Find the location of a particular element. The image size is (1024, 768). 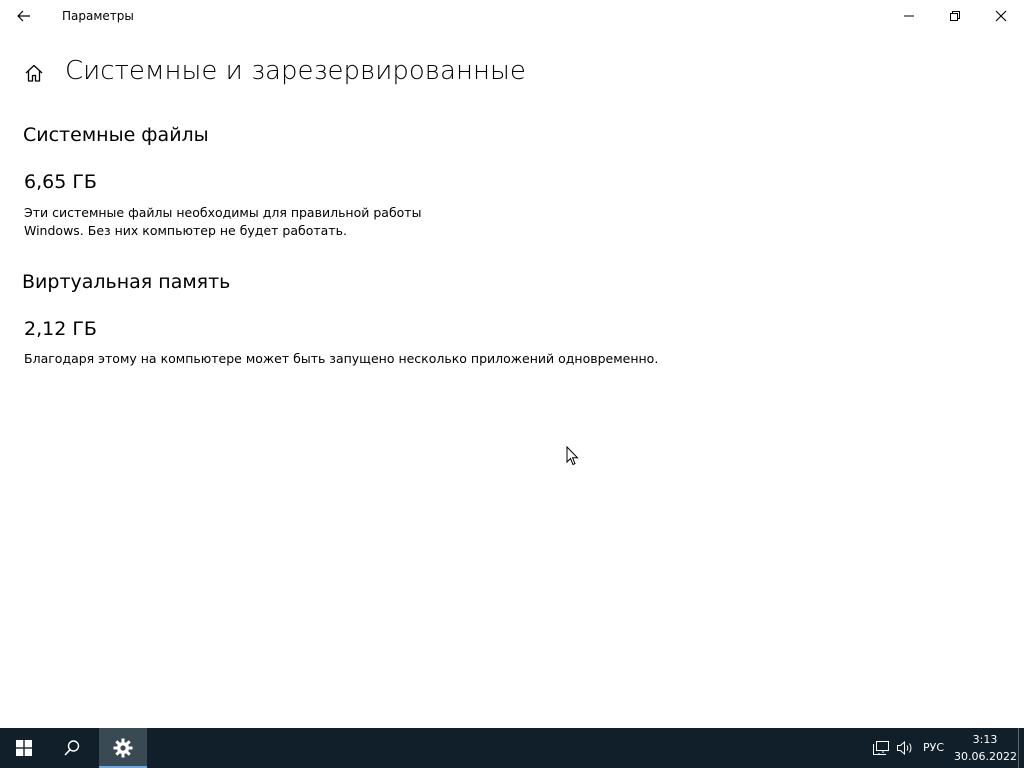

section-heading-system-files: Системные файлы is located at coordinates (116, 135).